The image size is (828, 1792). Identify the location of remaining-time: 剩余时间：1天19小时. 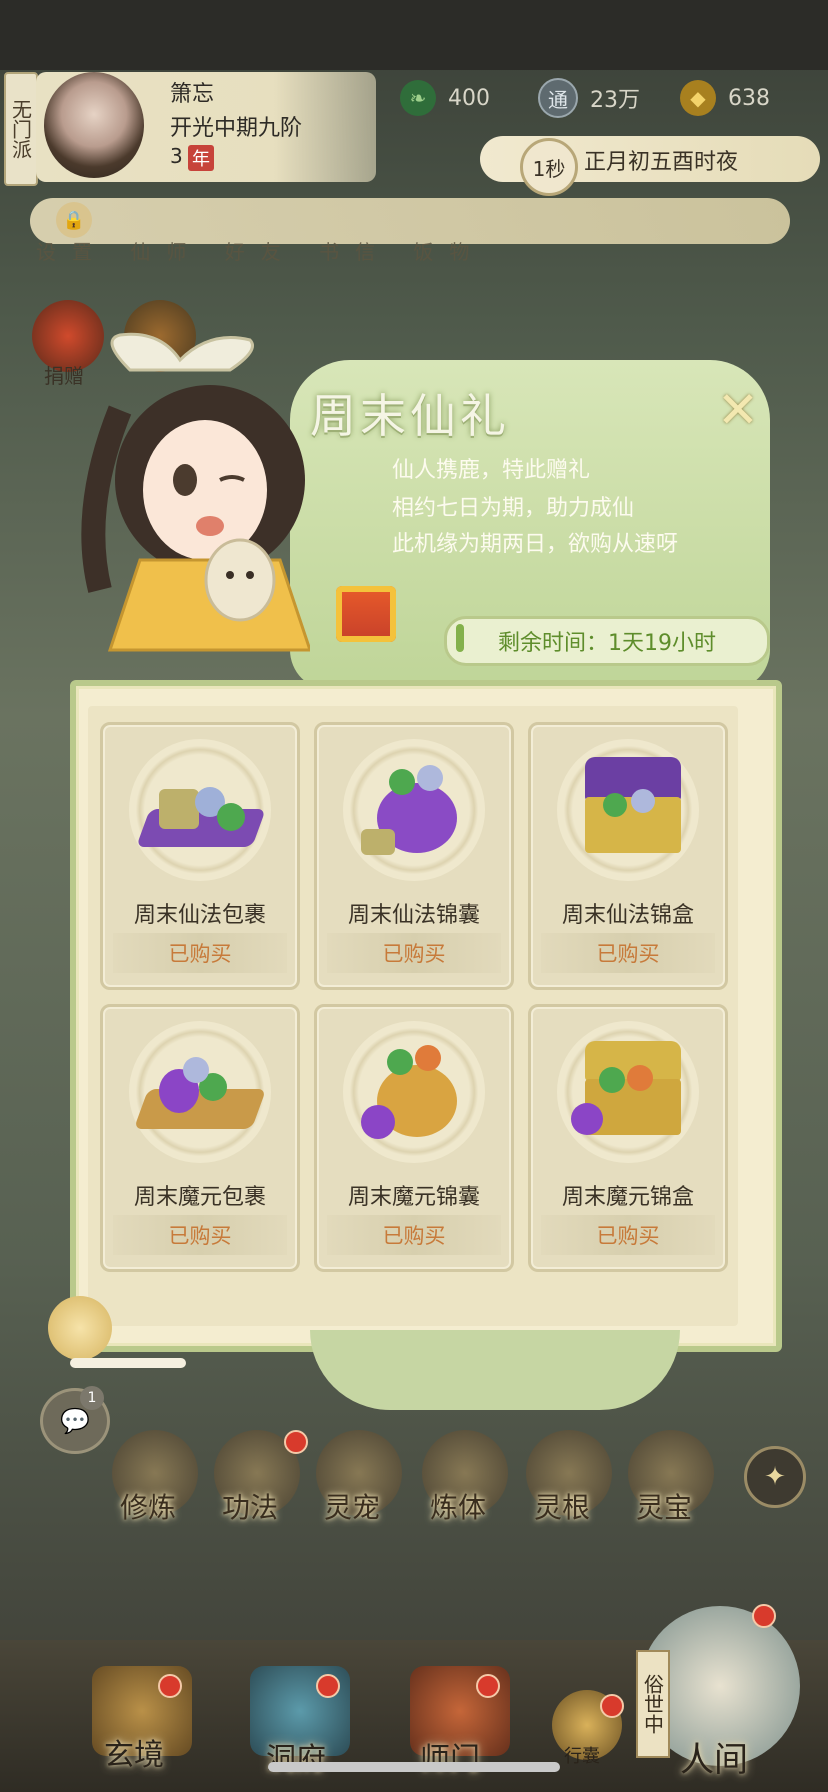
(607, 641).